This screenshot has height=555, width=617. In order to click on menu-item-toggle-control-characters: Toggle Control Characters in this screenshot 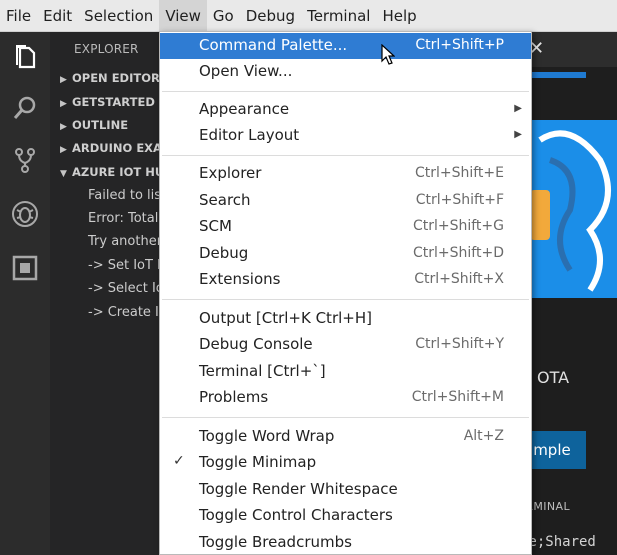, I will do `click(345, 516)`.